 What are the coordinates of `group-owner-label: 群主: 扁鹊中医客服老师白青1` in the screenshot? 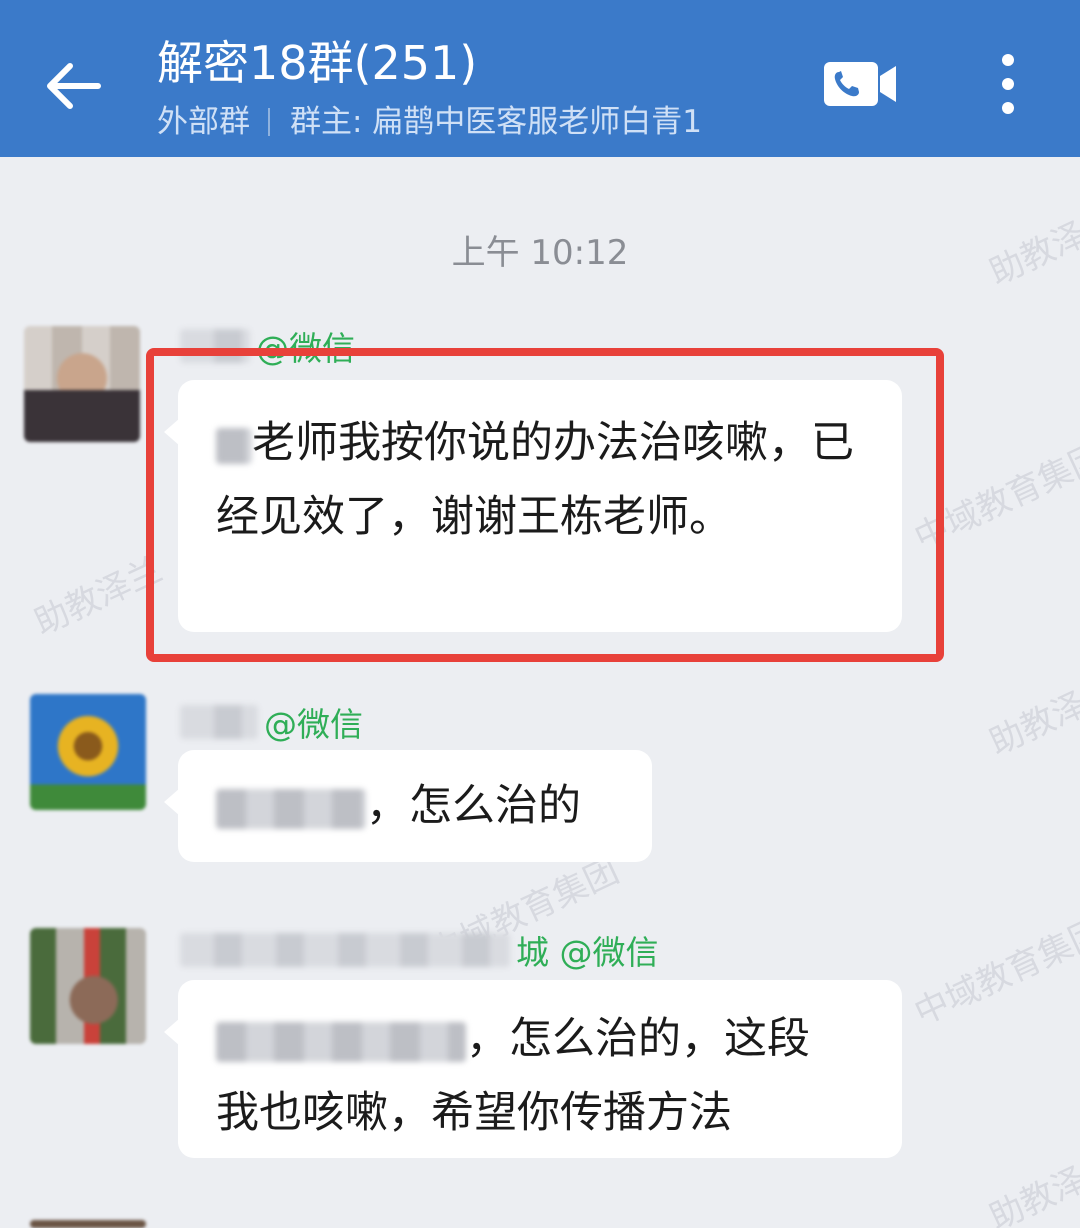 It's located at (496, 122).